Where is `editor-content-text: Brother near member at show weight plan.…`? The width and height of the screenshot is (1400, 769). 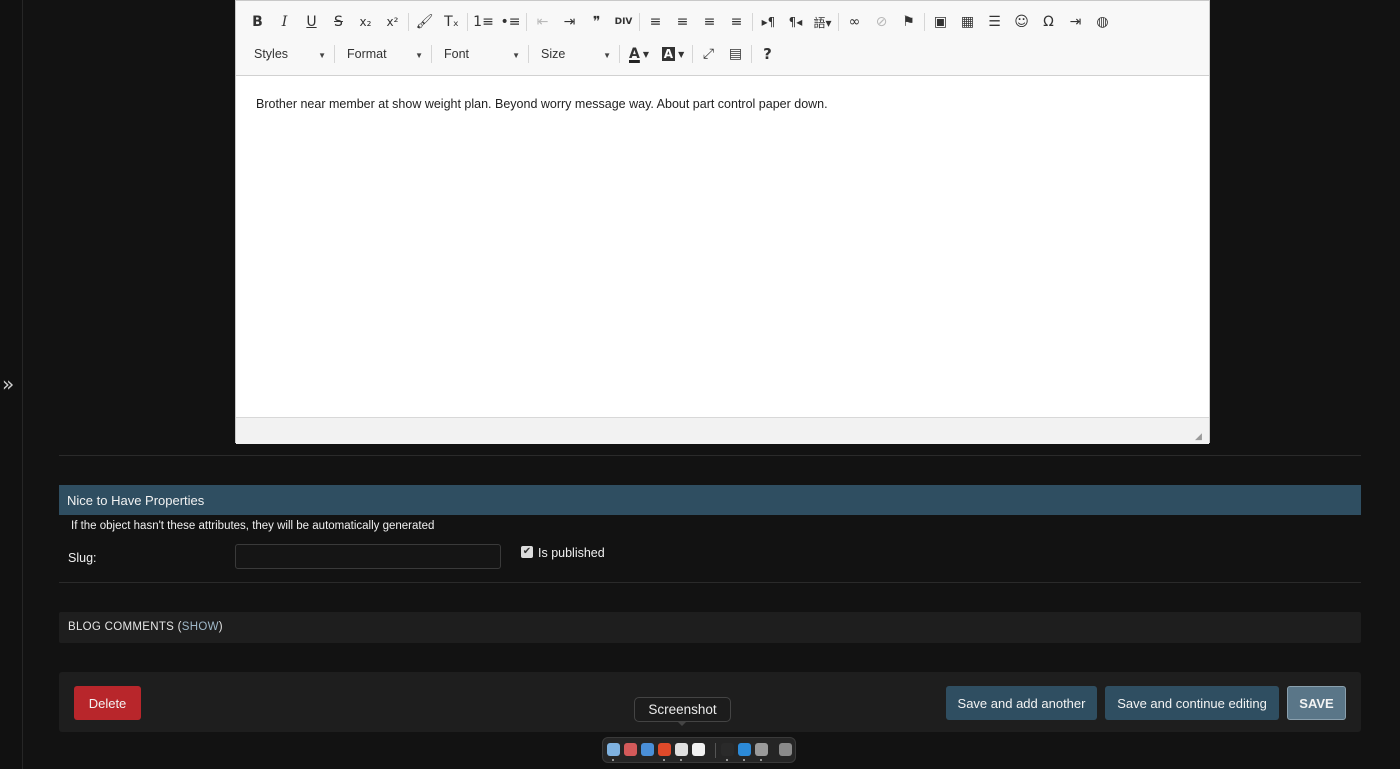 editor-content-text: Brother near member at show weight plan.… is located at coordinates (542, 104).